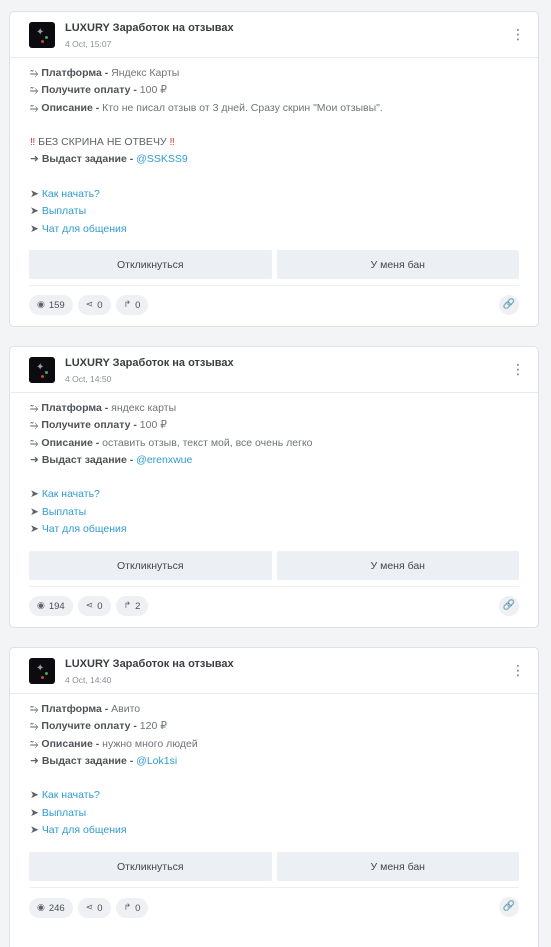 The width and height of the screenshot is (551, 947). Describe the element at coordinates (88, 44) in the screenshot. I see `post-date: 4 Oct, 15:07` at that location.